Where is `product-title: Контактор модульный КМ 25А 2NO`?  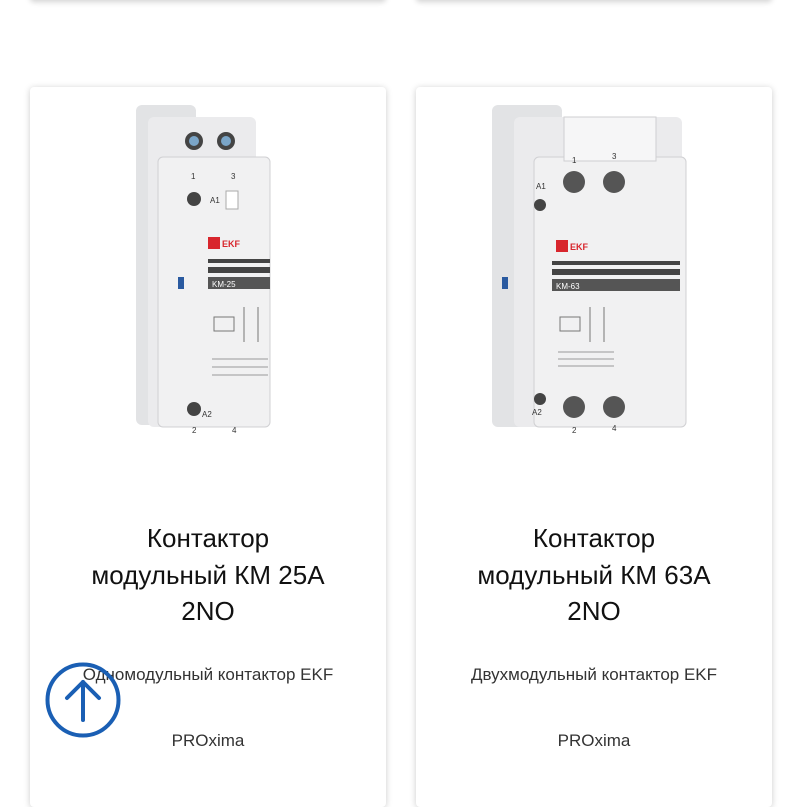
product-title: Контактор модульный КМ 25А 2NO is located at coordinates (208, 575).